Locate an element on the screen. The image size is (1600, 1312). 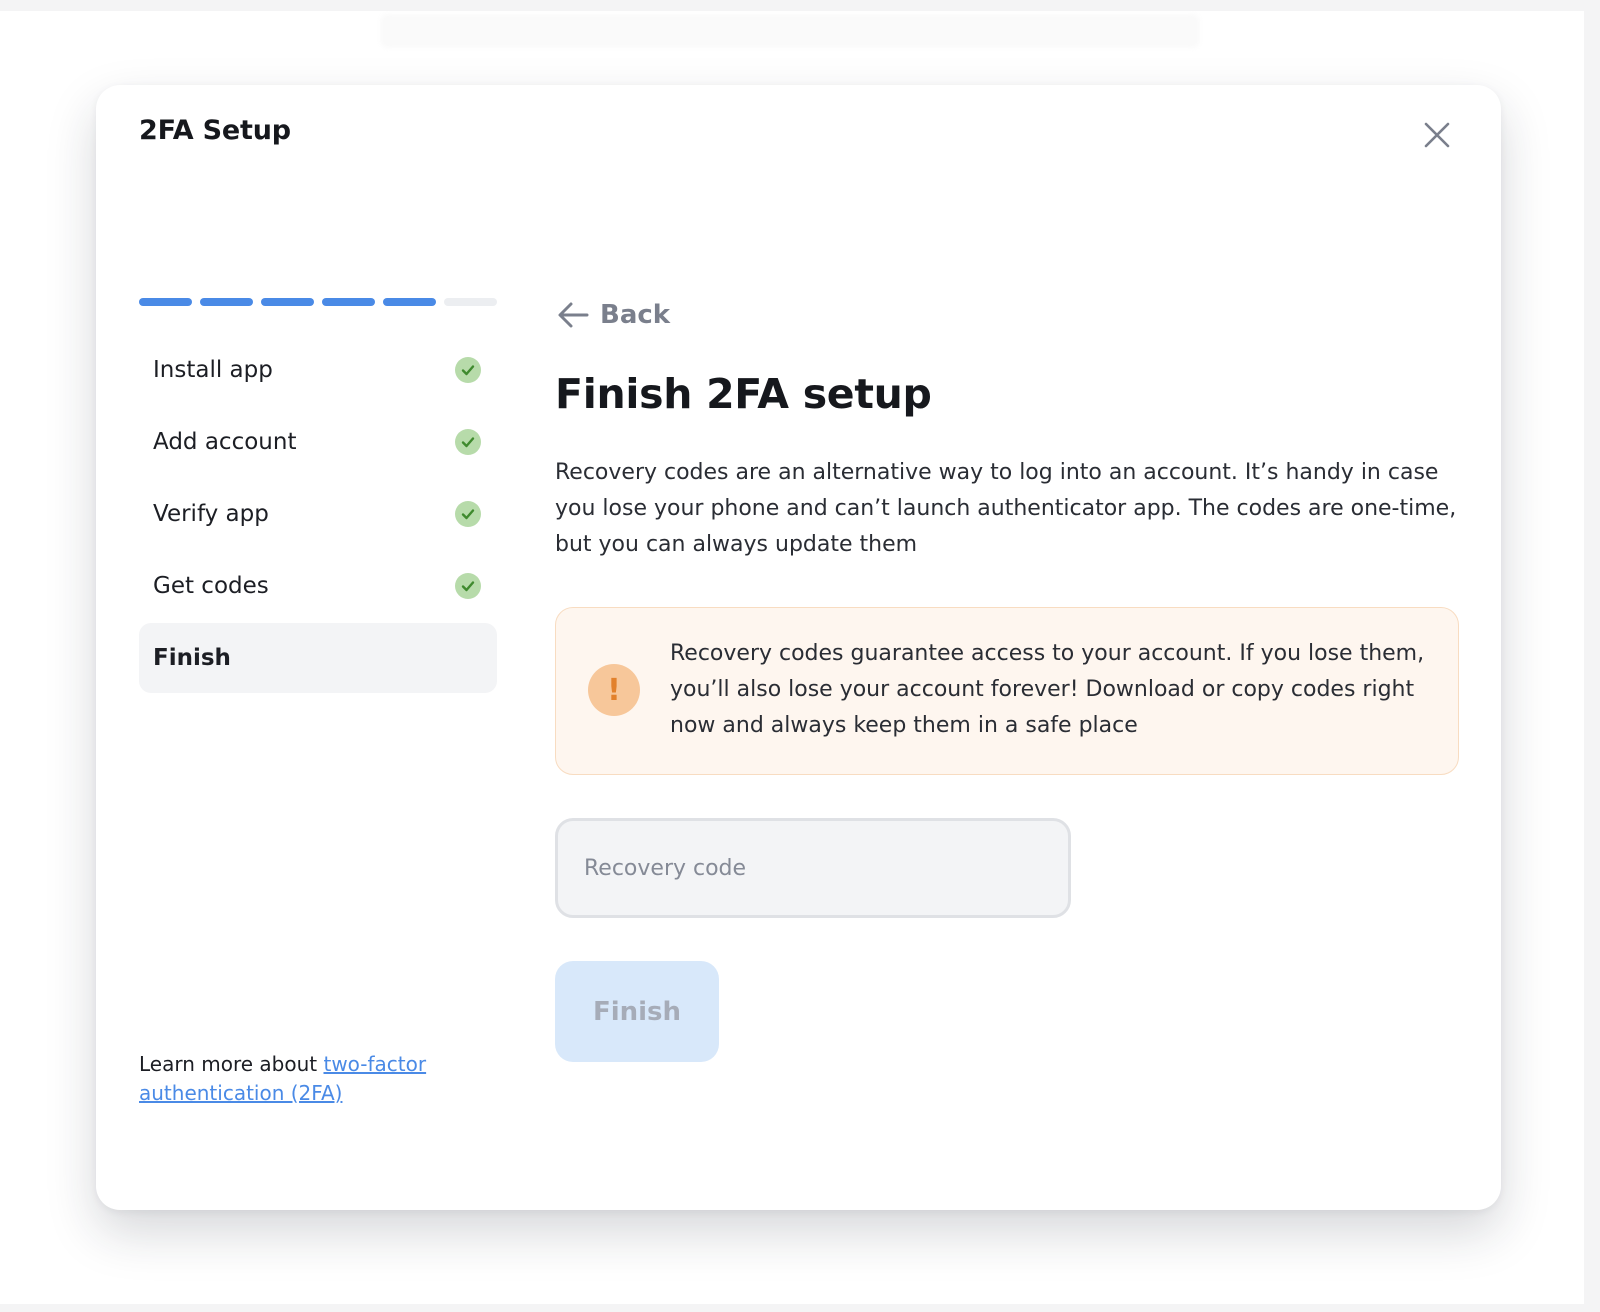
step-item-verify-app: Verify app is located at coordinates (318, 514).